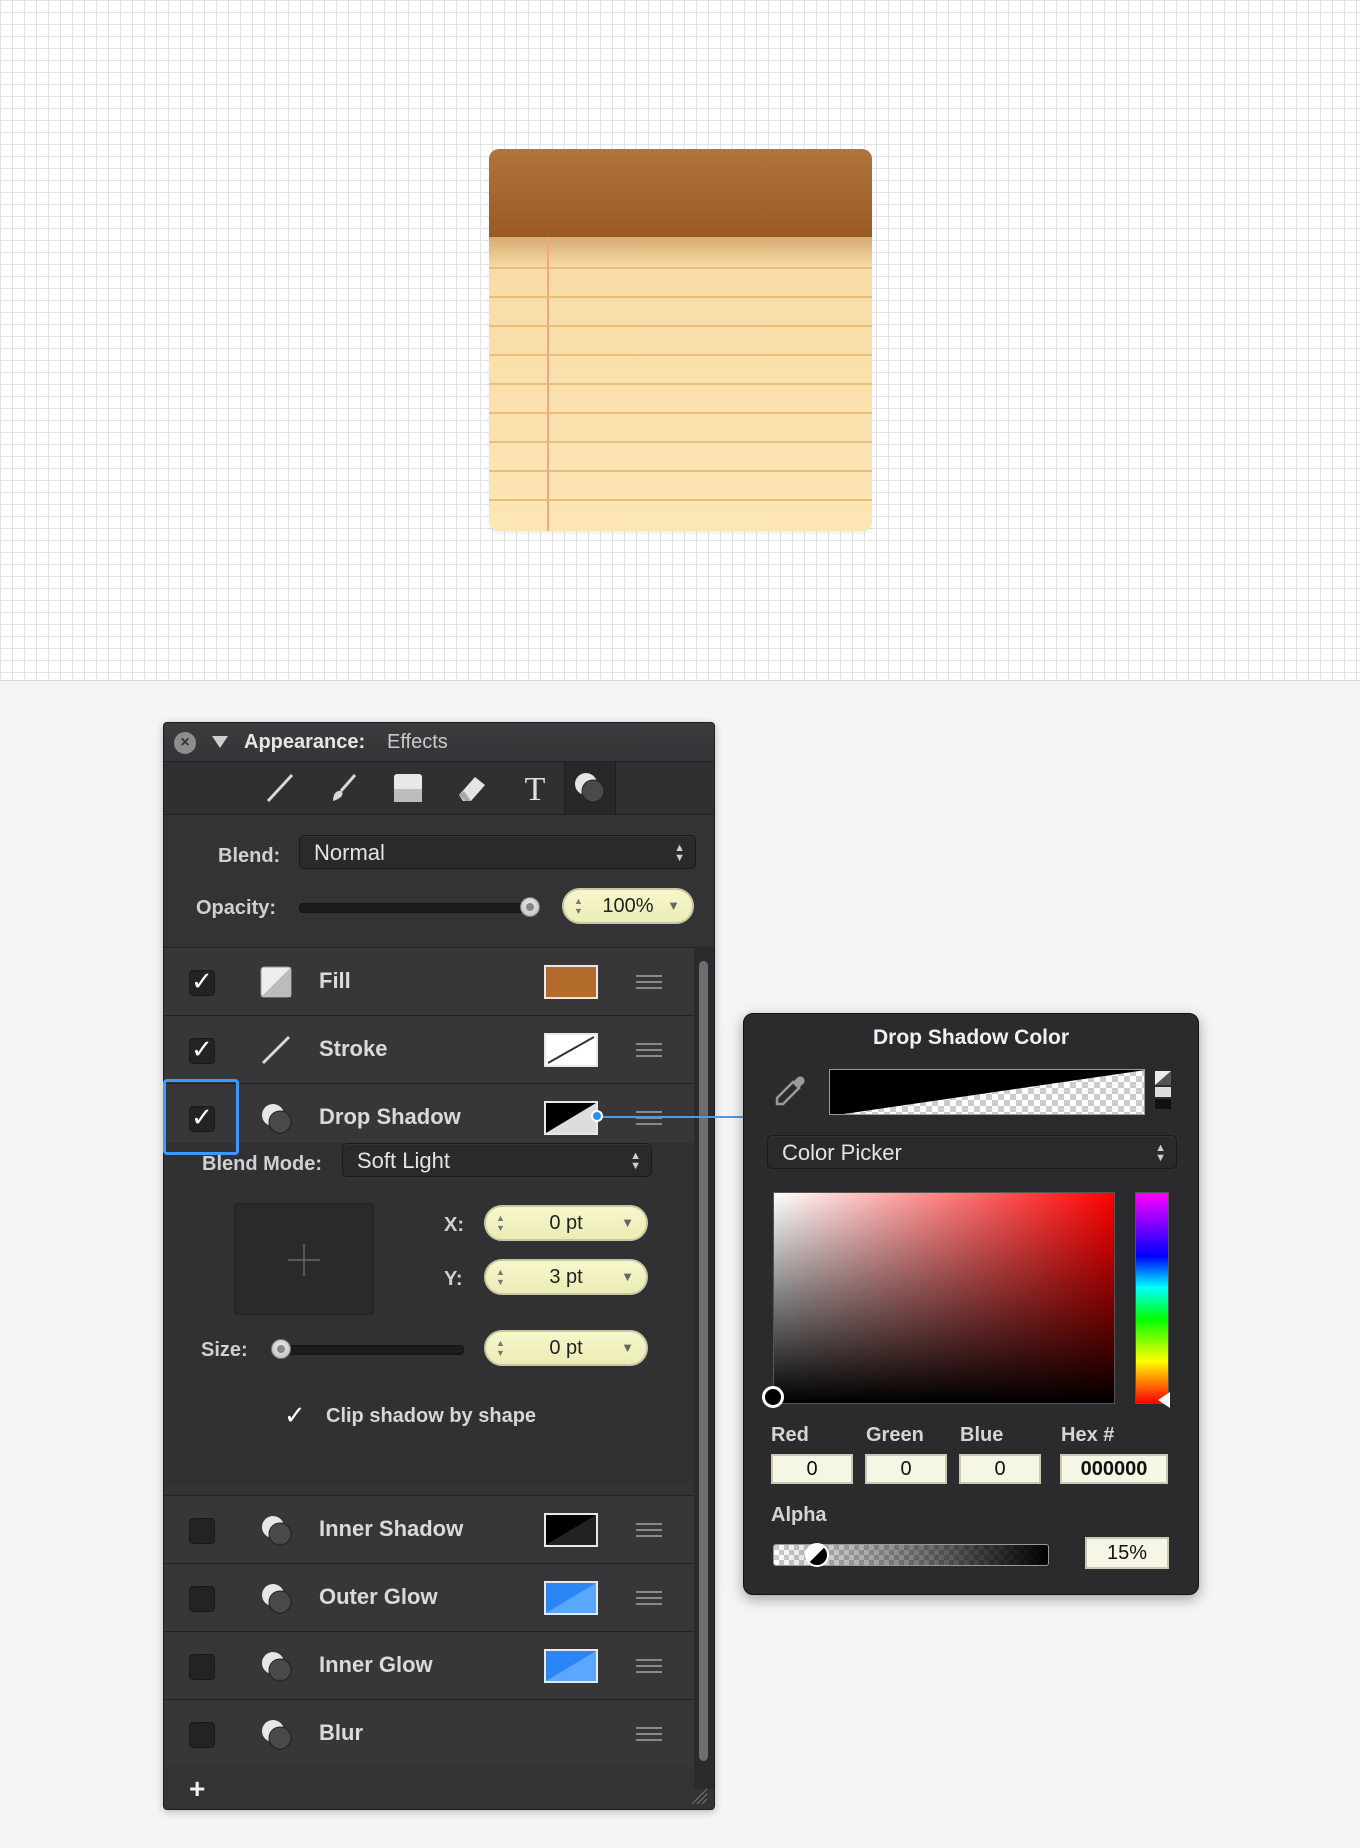 The width and height of the screenshot is (1360, 1848). What do you see at coordinates (773, 1397) in the screenshot?
I see `color-cursor` at bounding box center [773, 1397].